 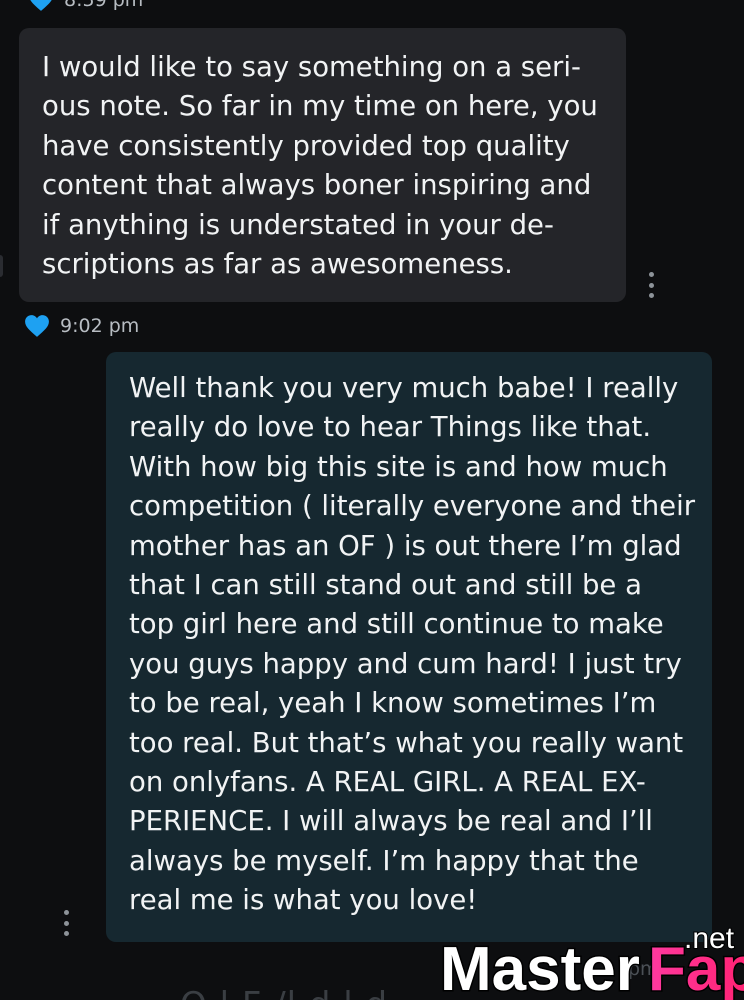 I want to click on timestamp-text: 8:59 pm, so click(x=104, y=5).